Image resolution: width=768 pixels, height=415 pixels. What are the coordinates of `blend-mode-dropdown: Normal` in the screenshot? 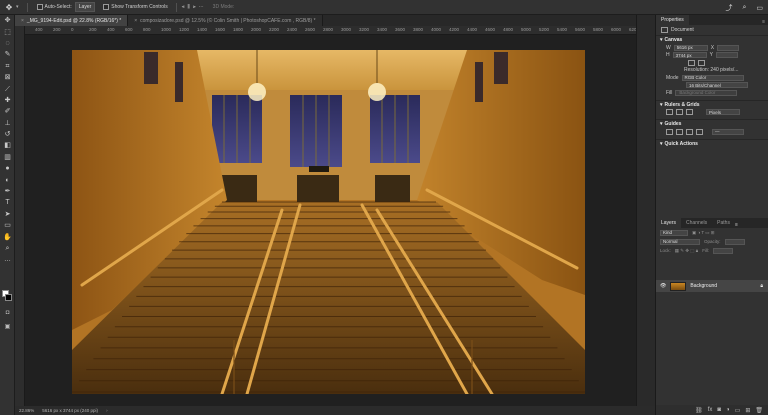 It's located at (680, 241).